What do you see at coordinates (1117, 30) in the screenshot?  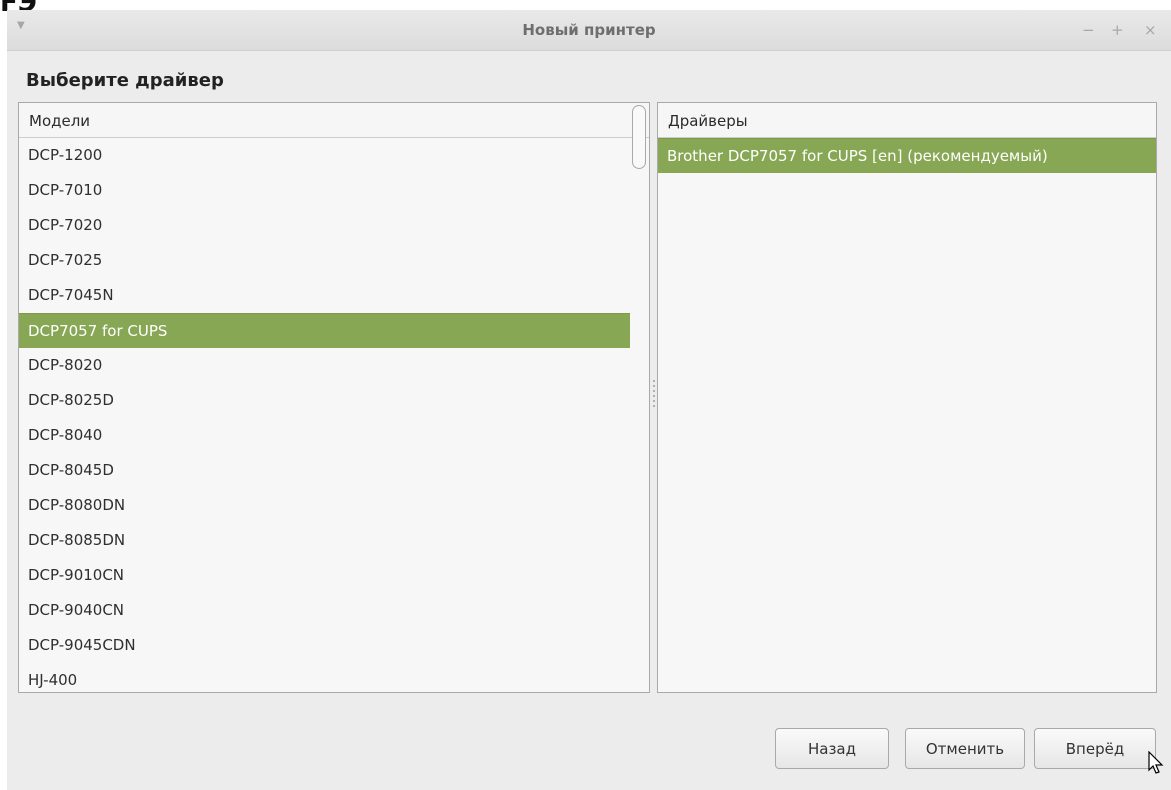 I see `maximize-button: +` at bounding box center [1117, 30].